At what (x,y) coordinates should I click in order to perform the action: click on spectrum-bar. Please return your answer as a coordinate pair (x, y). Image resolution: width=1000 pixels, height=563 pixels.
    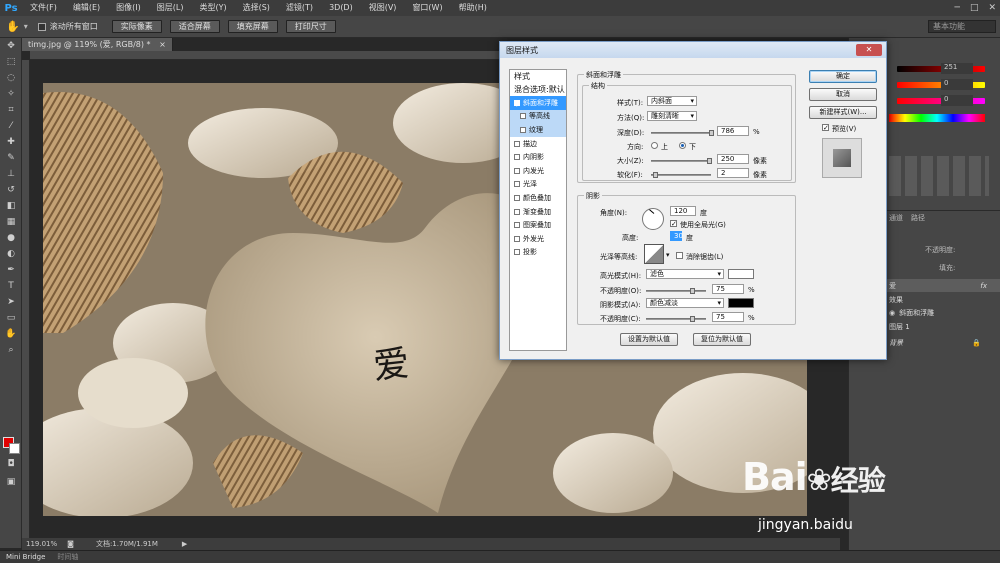
    Looking at the image, I should click on (937, 118).